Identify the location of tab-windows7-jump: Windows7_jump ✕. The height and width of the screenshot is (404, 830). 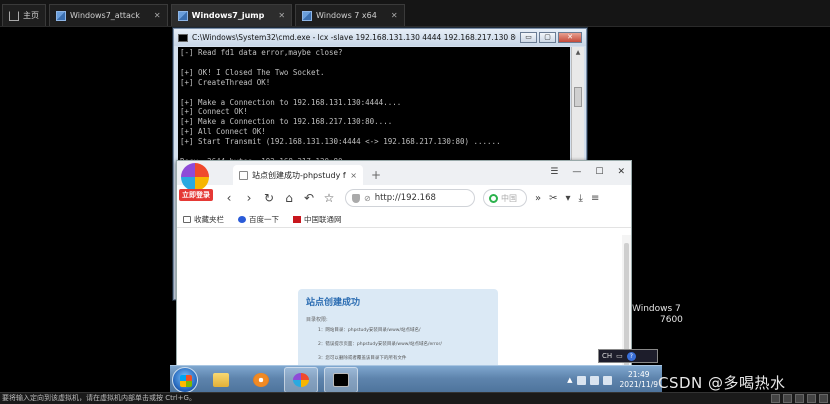
(231, 15).